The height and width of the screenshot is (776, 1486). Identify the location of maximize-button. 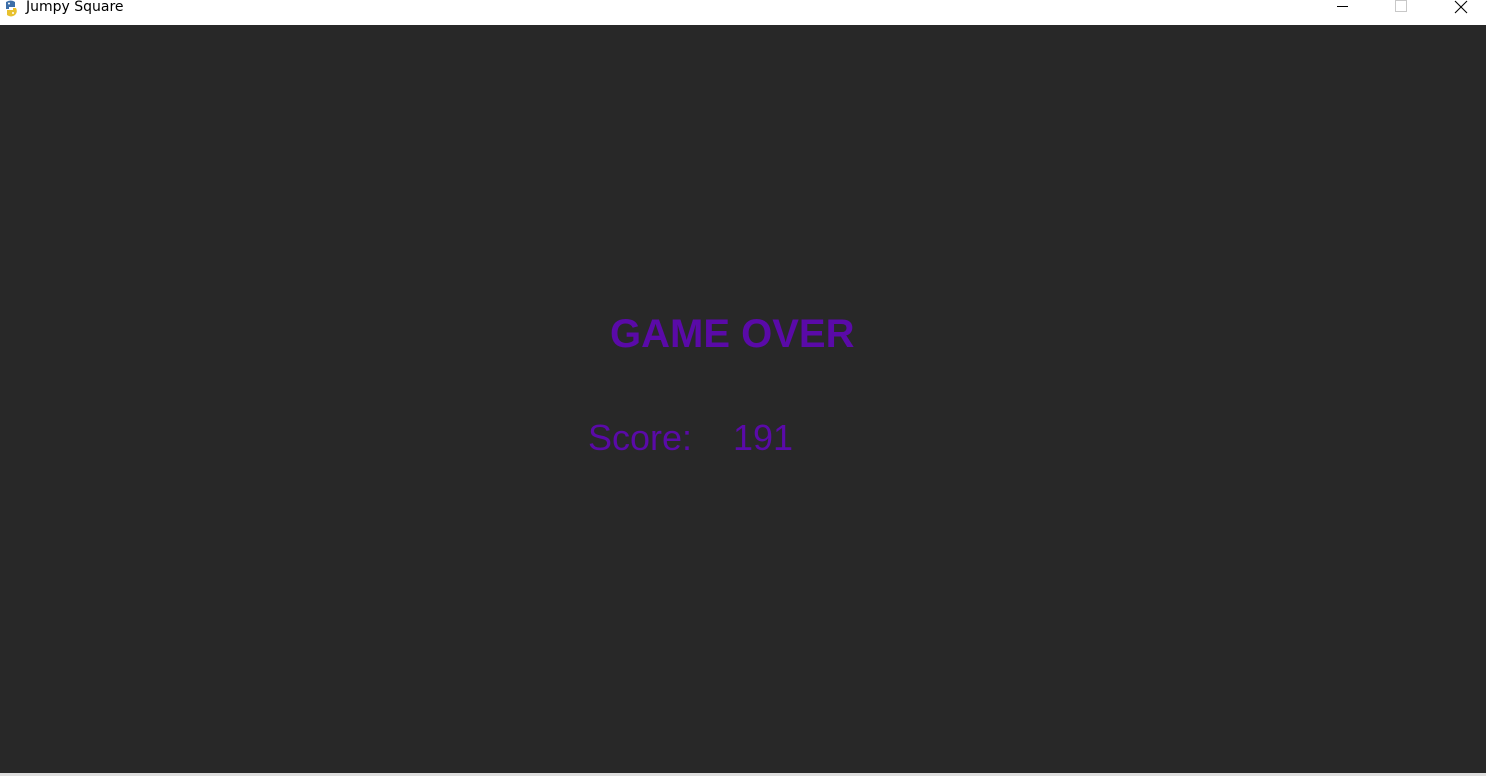
(1402, 12).